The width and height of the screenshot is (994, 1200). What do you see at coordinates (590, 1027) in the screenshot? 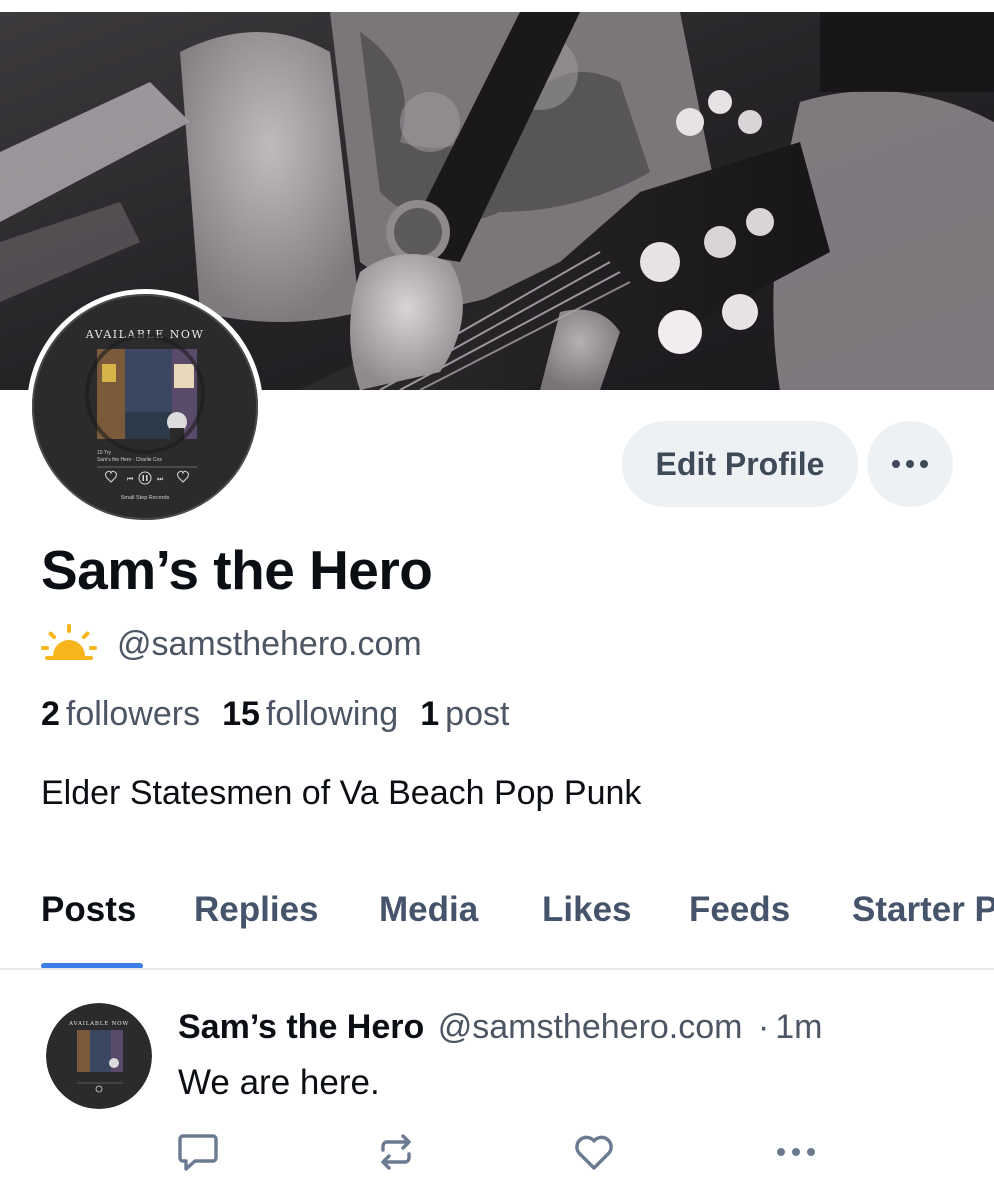
I see `post-author-handle: @samsthehero.com` at bounding box center [590, 1027].